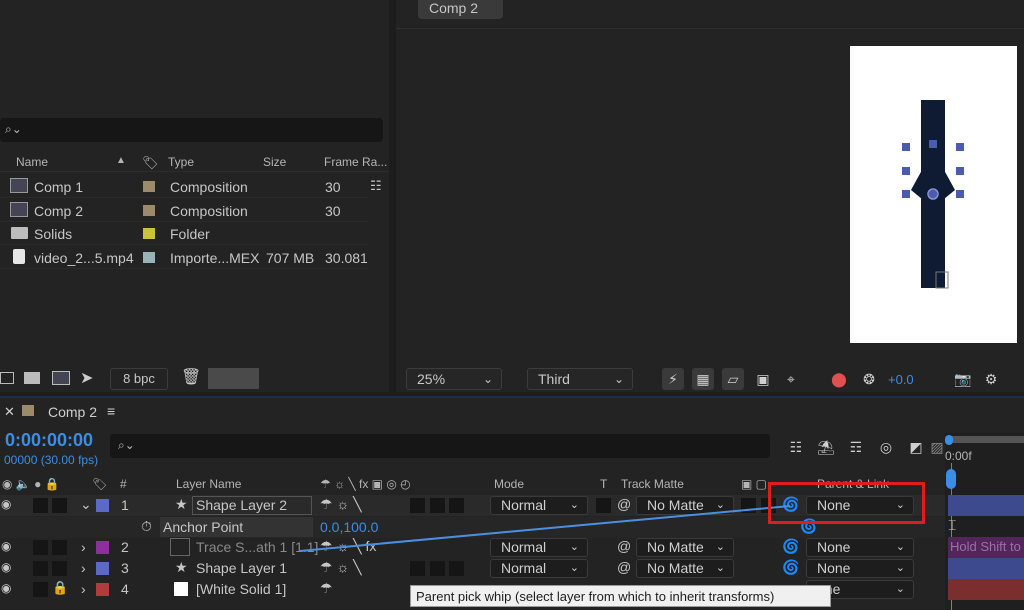 The width and height of the screenshot is (1024, 610). I want to click on highlight-box, so click(846, 503).